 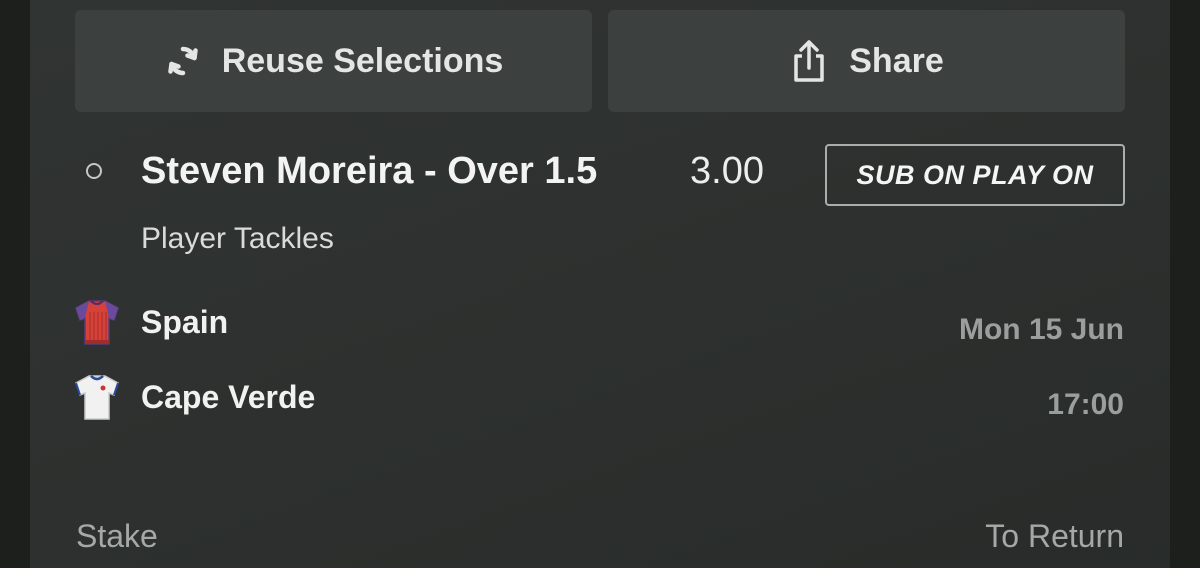 What do you see at coordinates (1054, 536) in the screenshot?
I see `to-return-label: To Return` at bounding box center [1054, 536].